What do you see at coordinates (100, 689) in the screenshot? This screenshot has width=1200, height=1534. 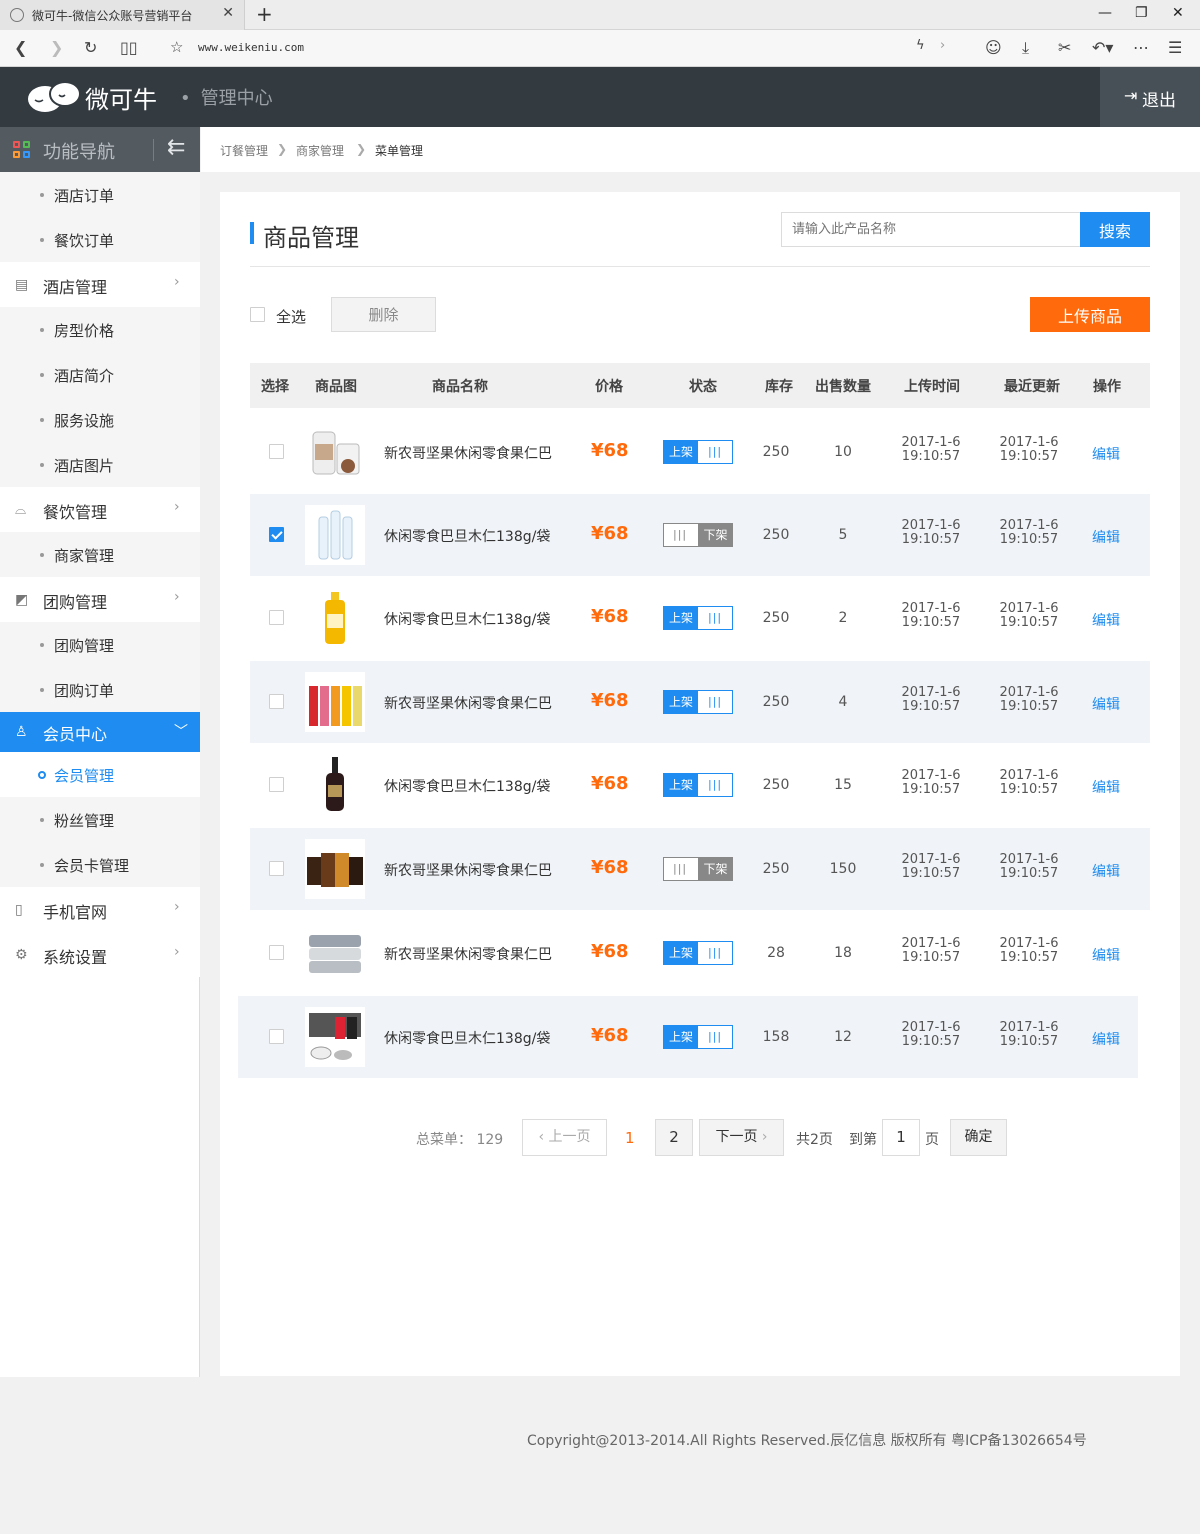 I see `sidebar-subitem: 团购订单` at bounding box center [100, 689].